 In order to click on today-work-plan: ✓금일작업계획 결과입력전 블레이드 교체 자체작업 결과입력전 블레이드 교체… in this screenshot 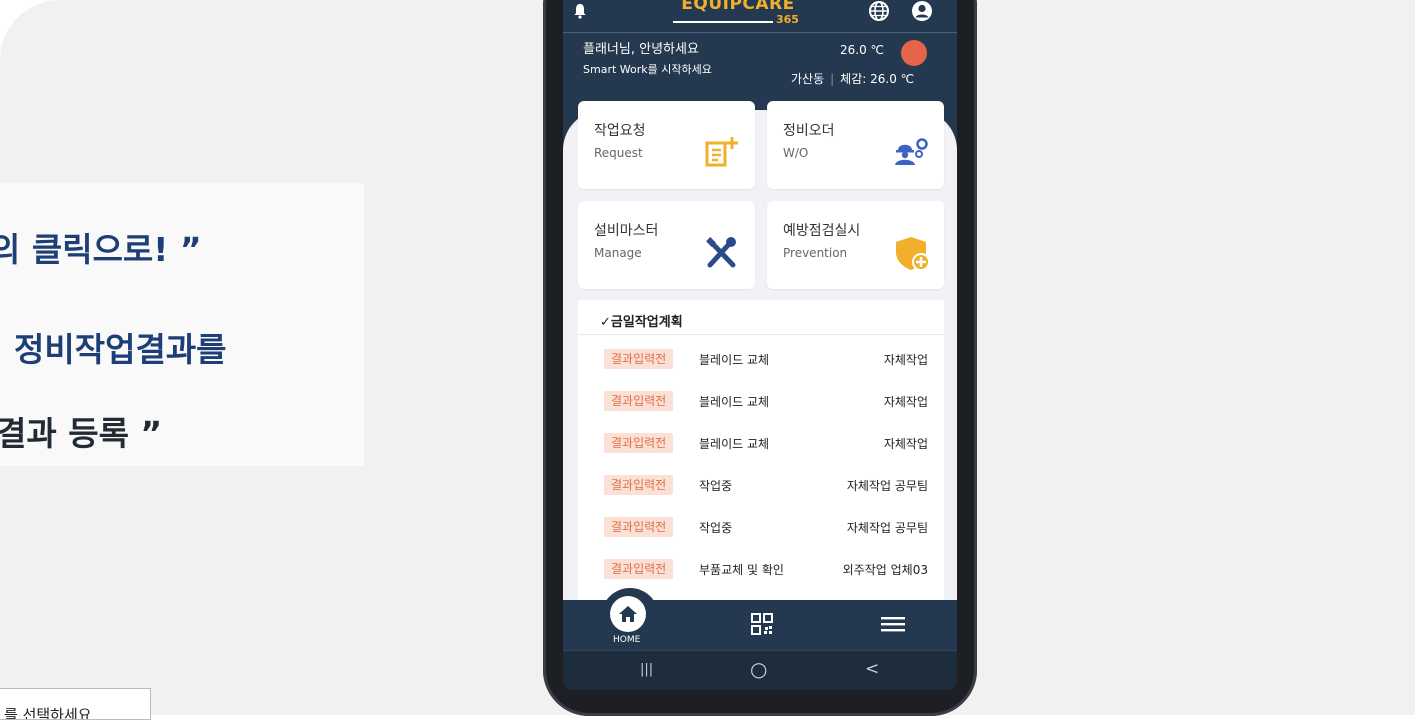, I will do `click(761, 450)`.